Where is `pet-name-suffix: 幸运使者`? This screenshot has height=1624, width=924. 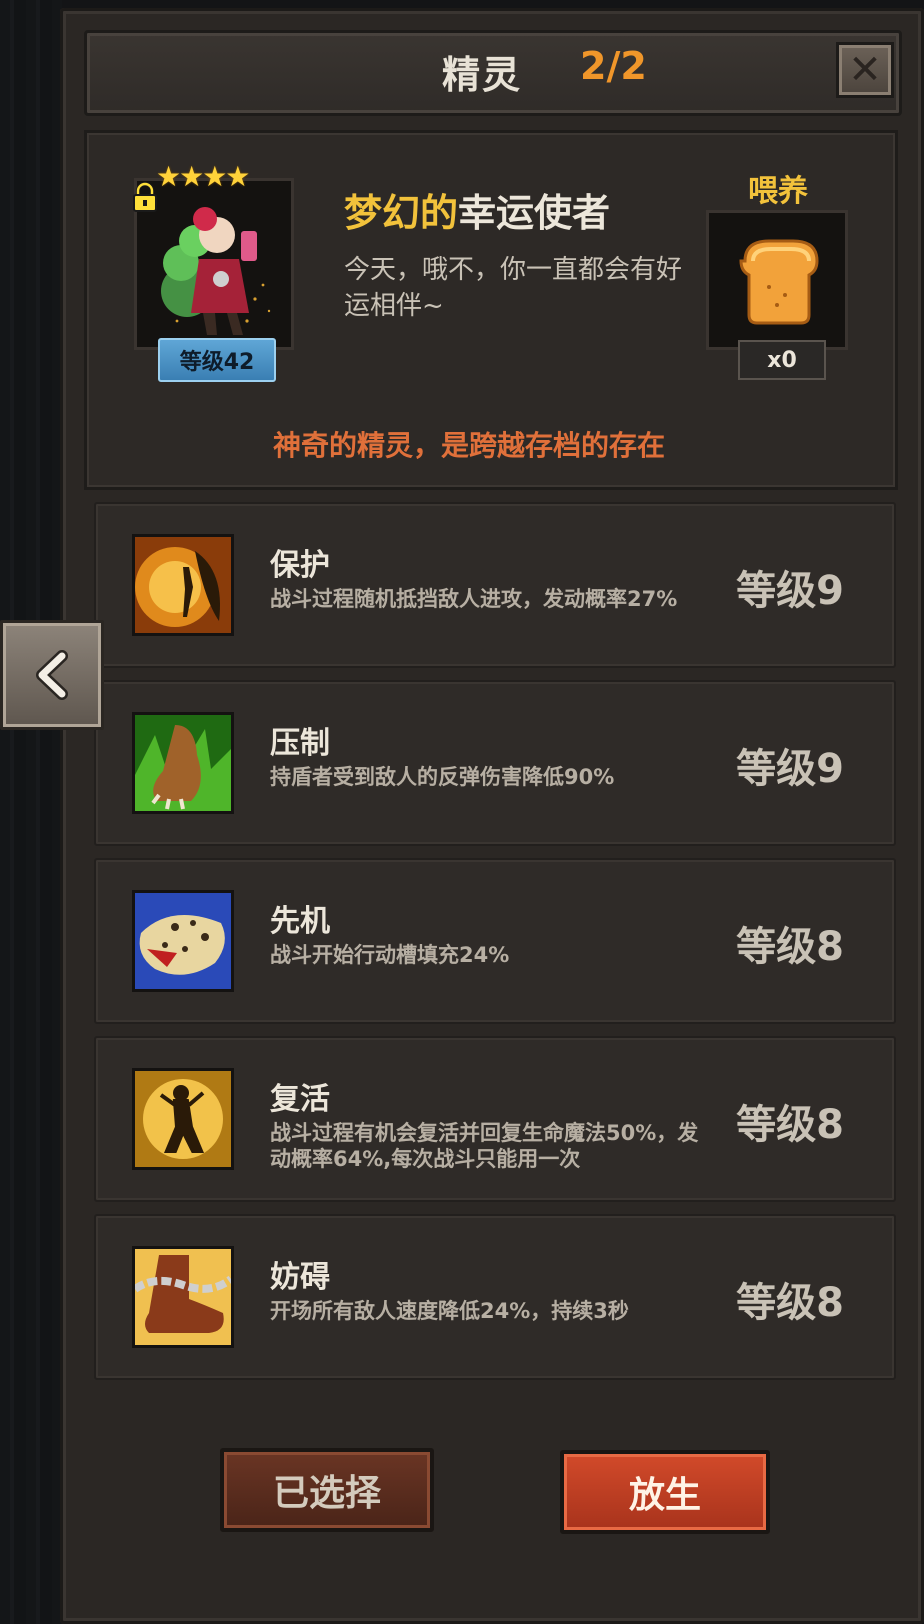
pet-name-suffix: 幸运使者 is located at coordinates (534, 213).